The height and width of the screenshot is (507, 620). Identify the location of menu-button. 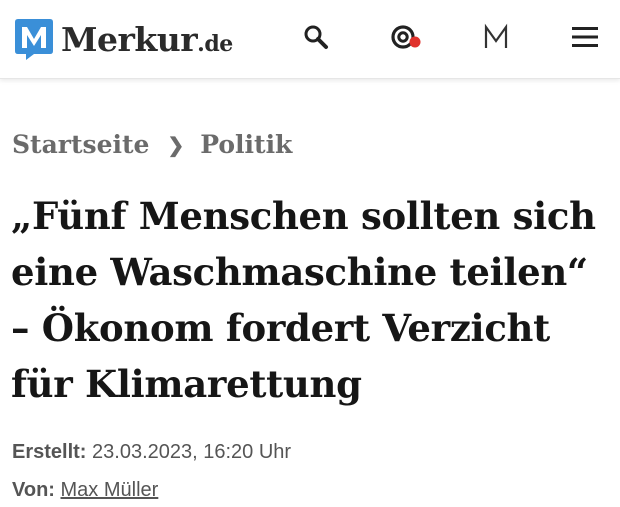
(585, 39).